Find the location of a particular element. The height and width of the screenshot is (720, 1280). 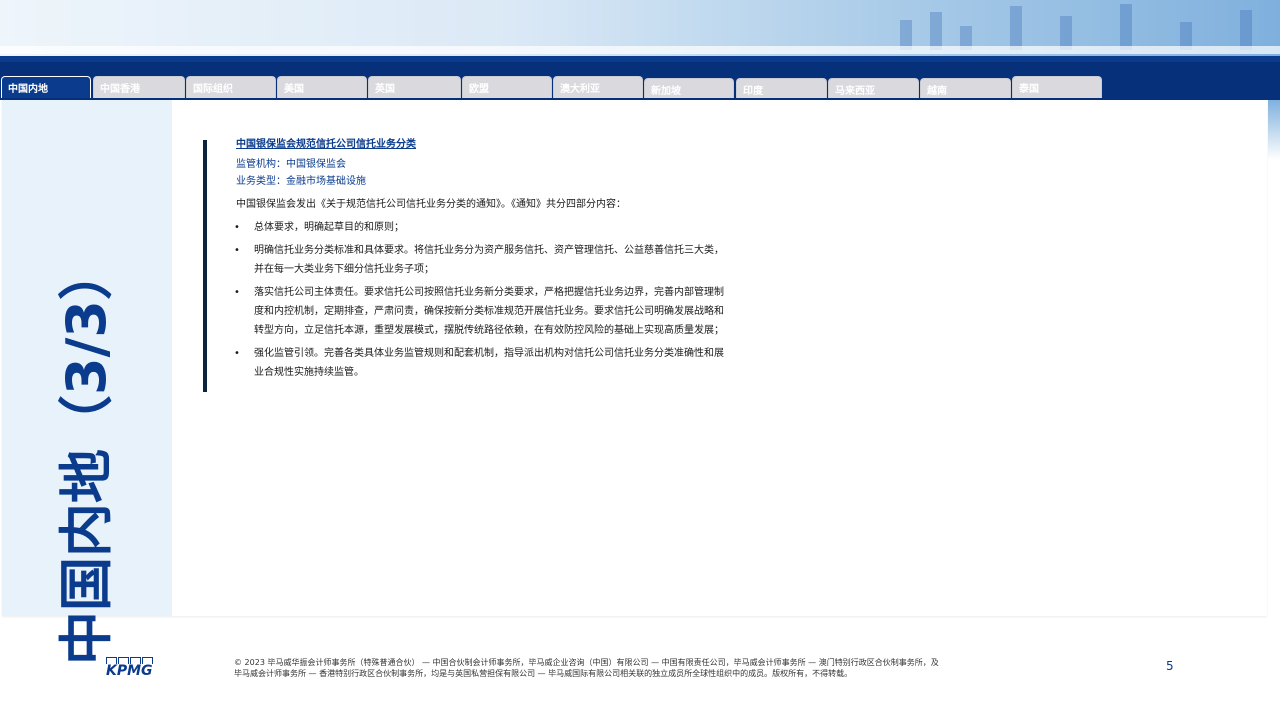

kpmg-logo: KPMG is located at coordinates (132, 669).